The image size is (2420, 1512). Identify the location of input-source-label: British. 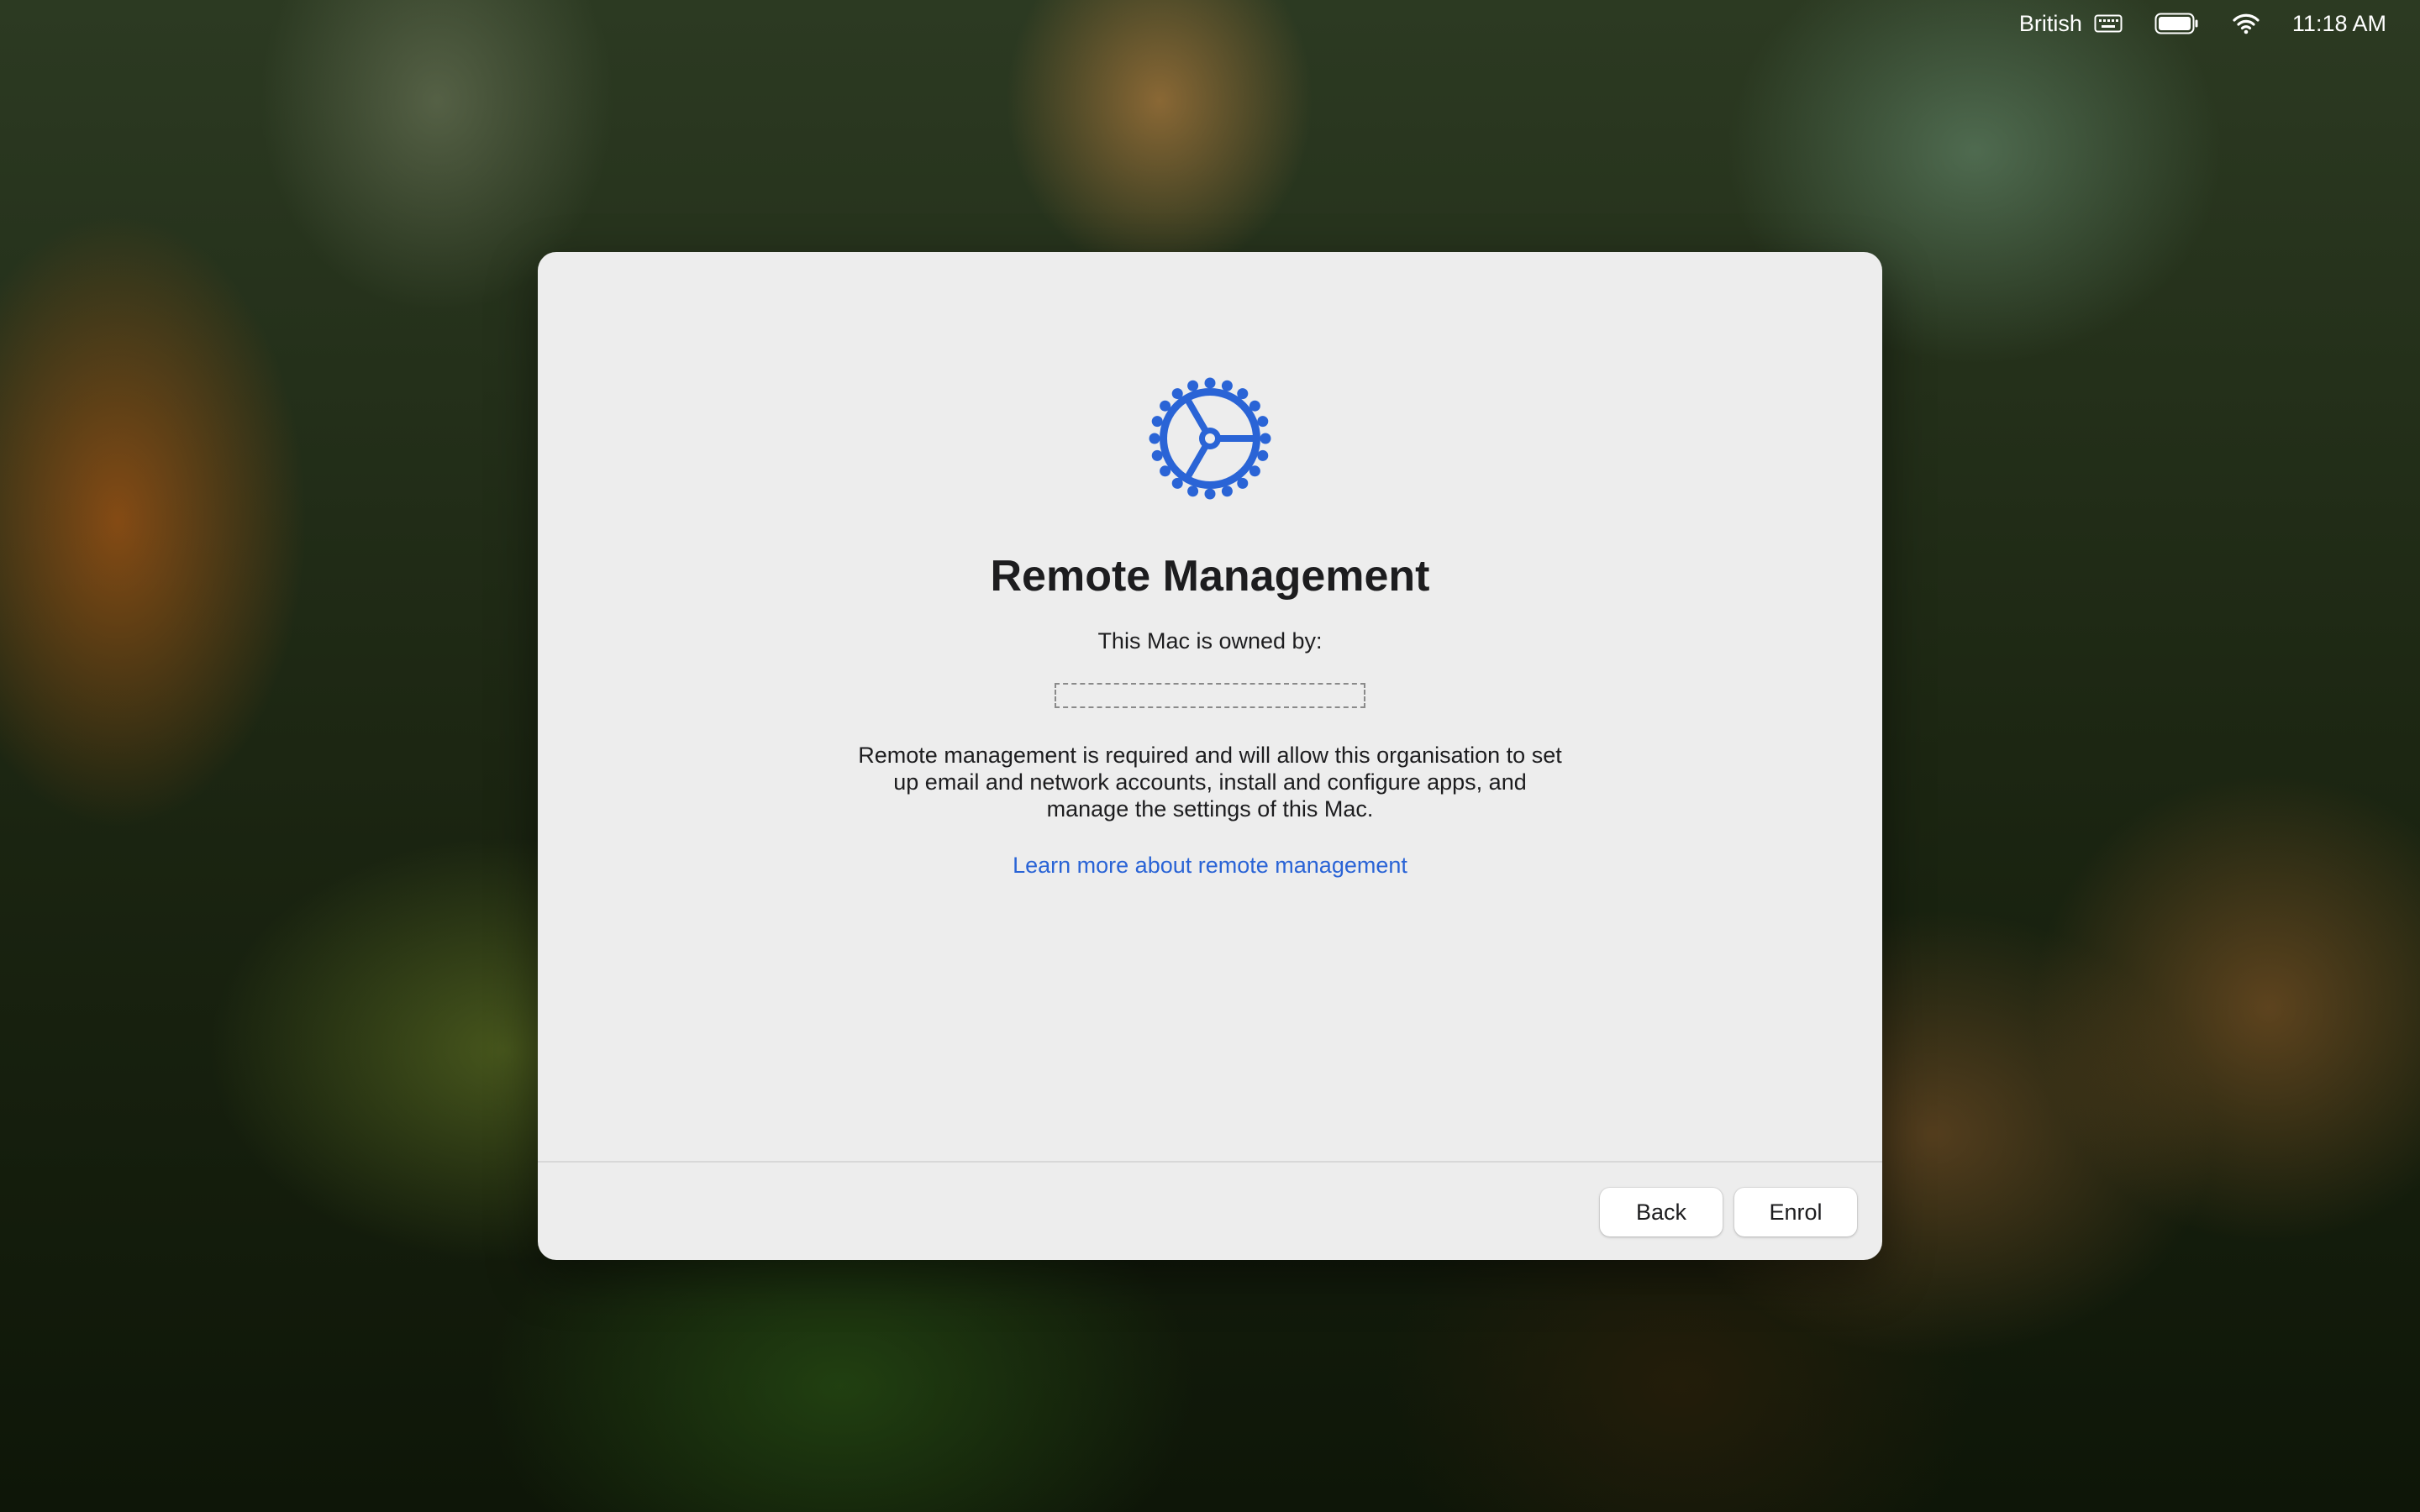
(2050, 23).